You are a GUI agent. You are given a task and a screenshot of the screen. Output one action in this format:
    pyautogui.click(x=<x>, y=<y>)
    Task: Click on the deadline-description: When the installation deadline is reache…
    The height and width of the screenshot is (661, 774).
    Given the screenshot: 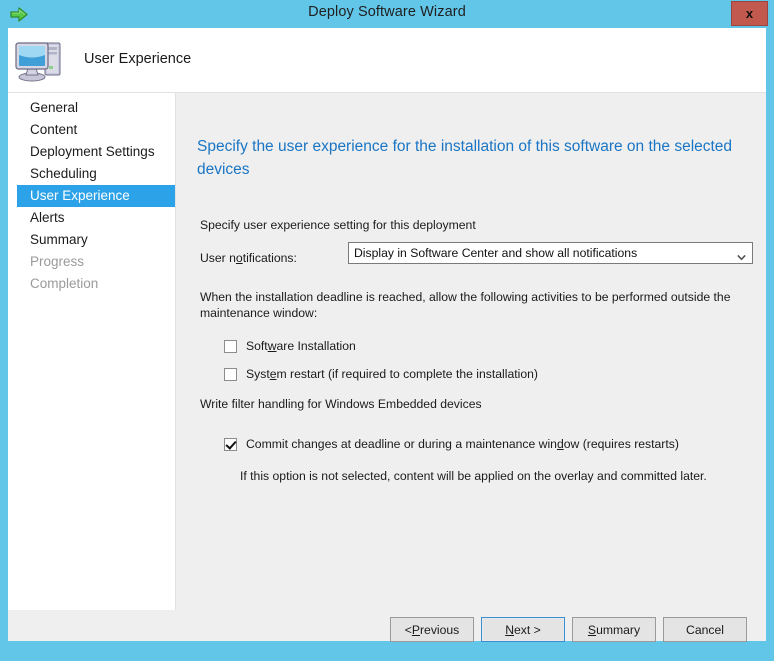 What is the action you would take?
    pyautogui.click(x=465, y=305)
    